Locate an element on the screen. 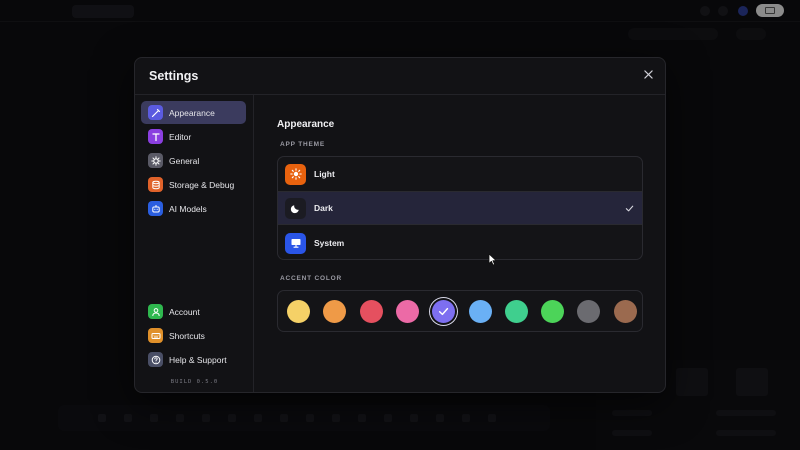 The width and height of the screenshot is (800, 450). keyboard-icon is located at coordinates (155, 335).